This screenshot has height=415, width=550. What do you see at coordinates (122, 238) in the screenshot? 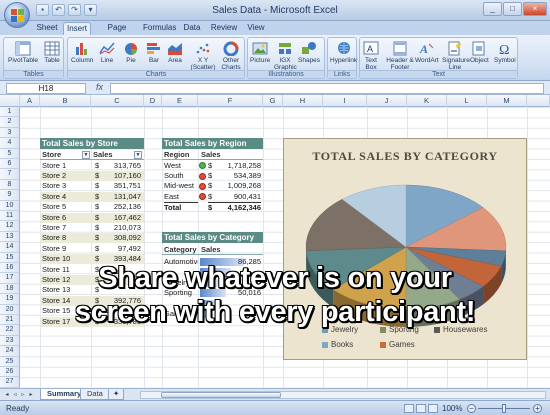
I see `store-sales-cell: 308,092` at bounding box center [122, 238].